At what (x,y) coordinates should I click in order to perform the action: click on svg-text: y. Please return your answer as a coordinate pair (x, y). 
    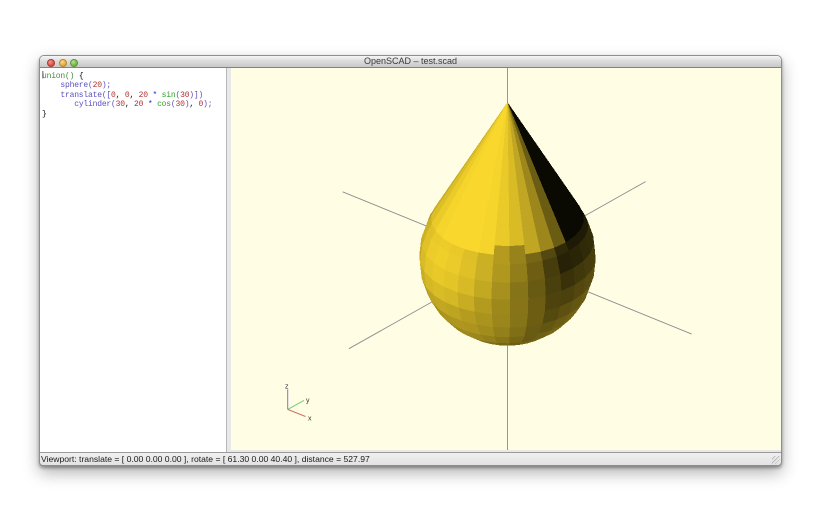
    Looking at the image, I should click on (308, 401).